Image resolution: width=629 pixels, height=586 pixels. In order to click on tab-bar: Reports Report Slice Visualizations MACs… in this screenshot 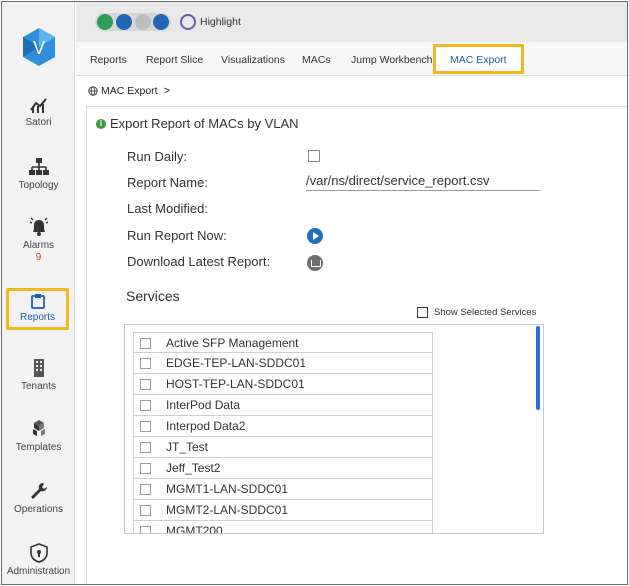, I will do `click(351, 59)`.